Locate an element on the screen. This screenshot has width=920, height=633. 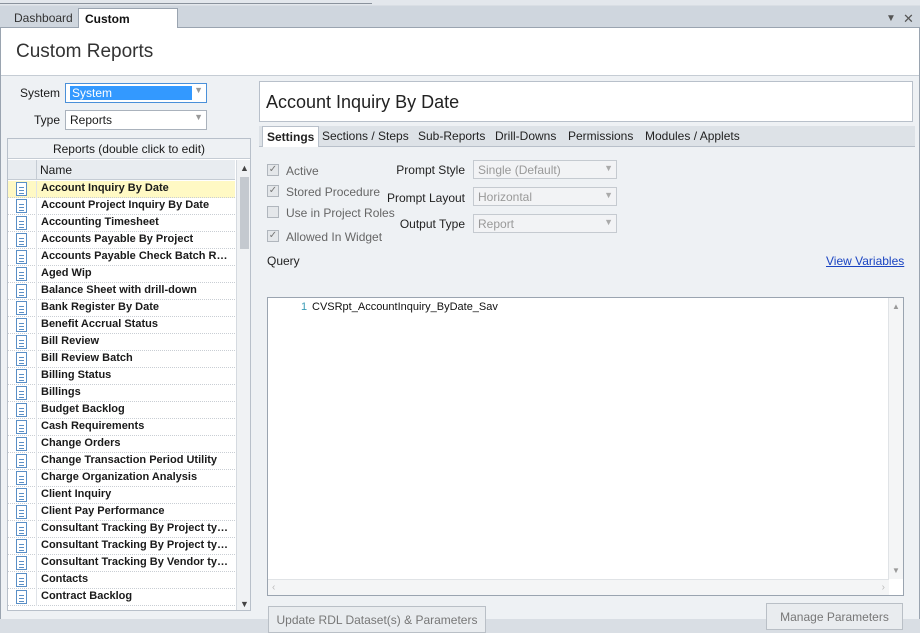
table-row: Account Project Inquiry By Date is located at coordinates (121, 206).